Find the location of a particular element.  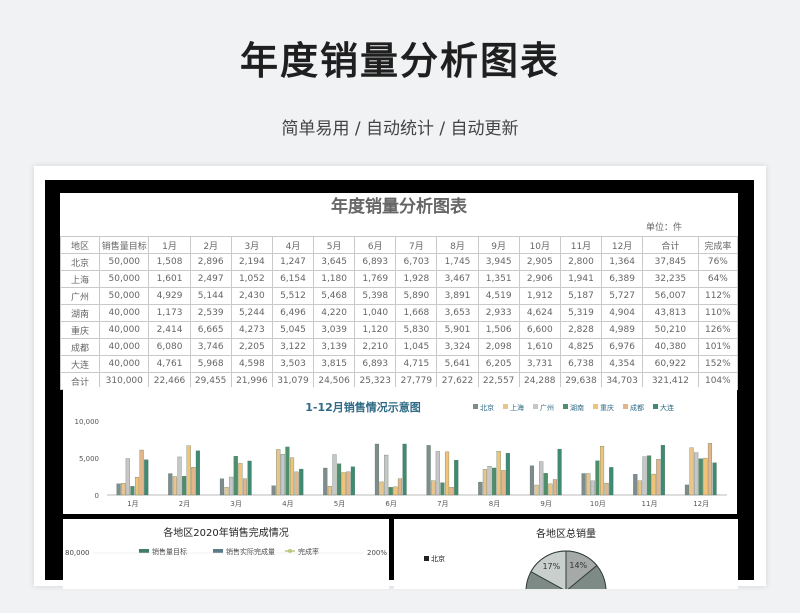

table-cell: 4,273 is located at coordinates (251, 330).